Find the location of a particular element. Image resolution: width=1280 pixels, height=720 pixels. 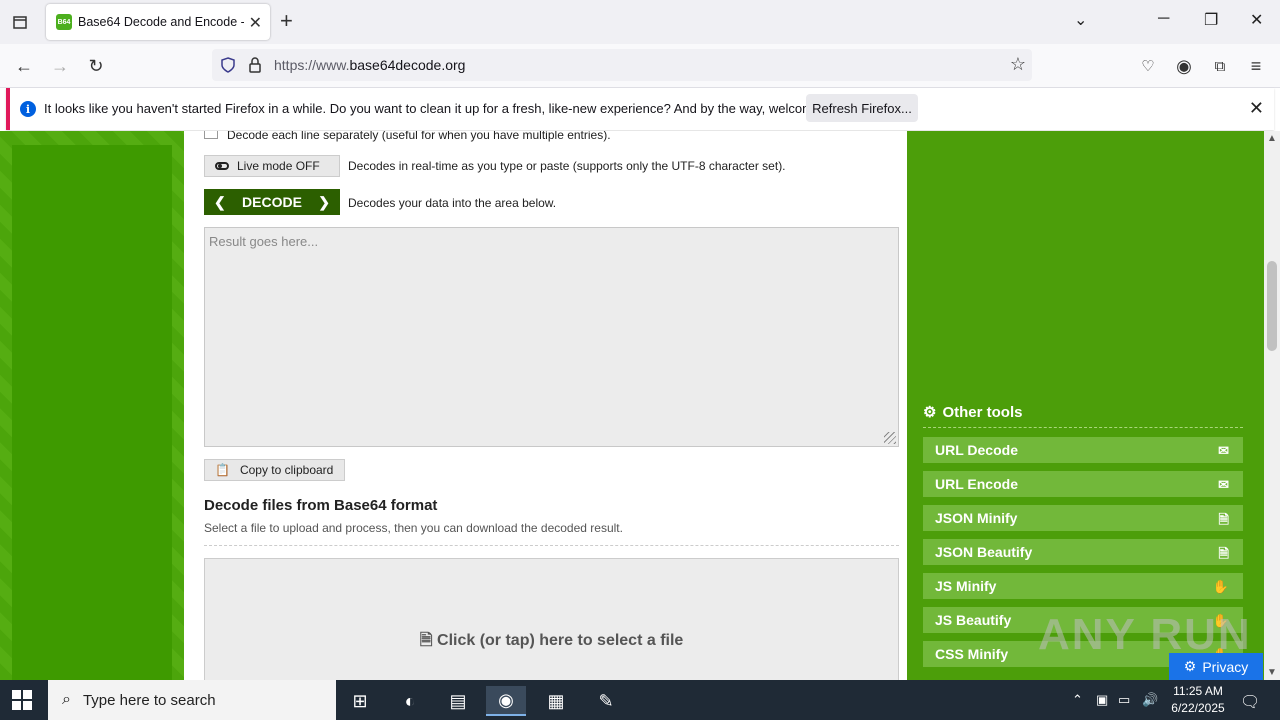

section-divider is located at coordinates (551, 545).